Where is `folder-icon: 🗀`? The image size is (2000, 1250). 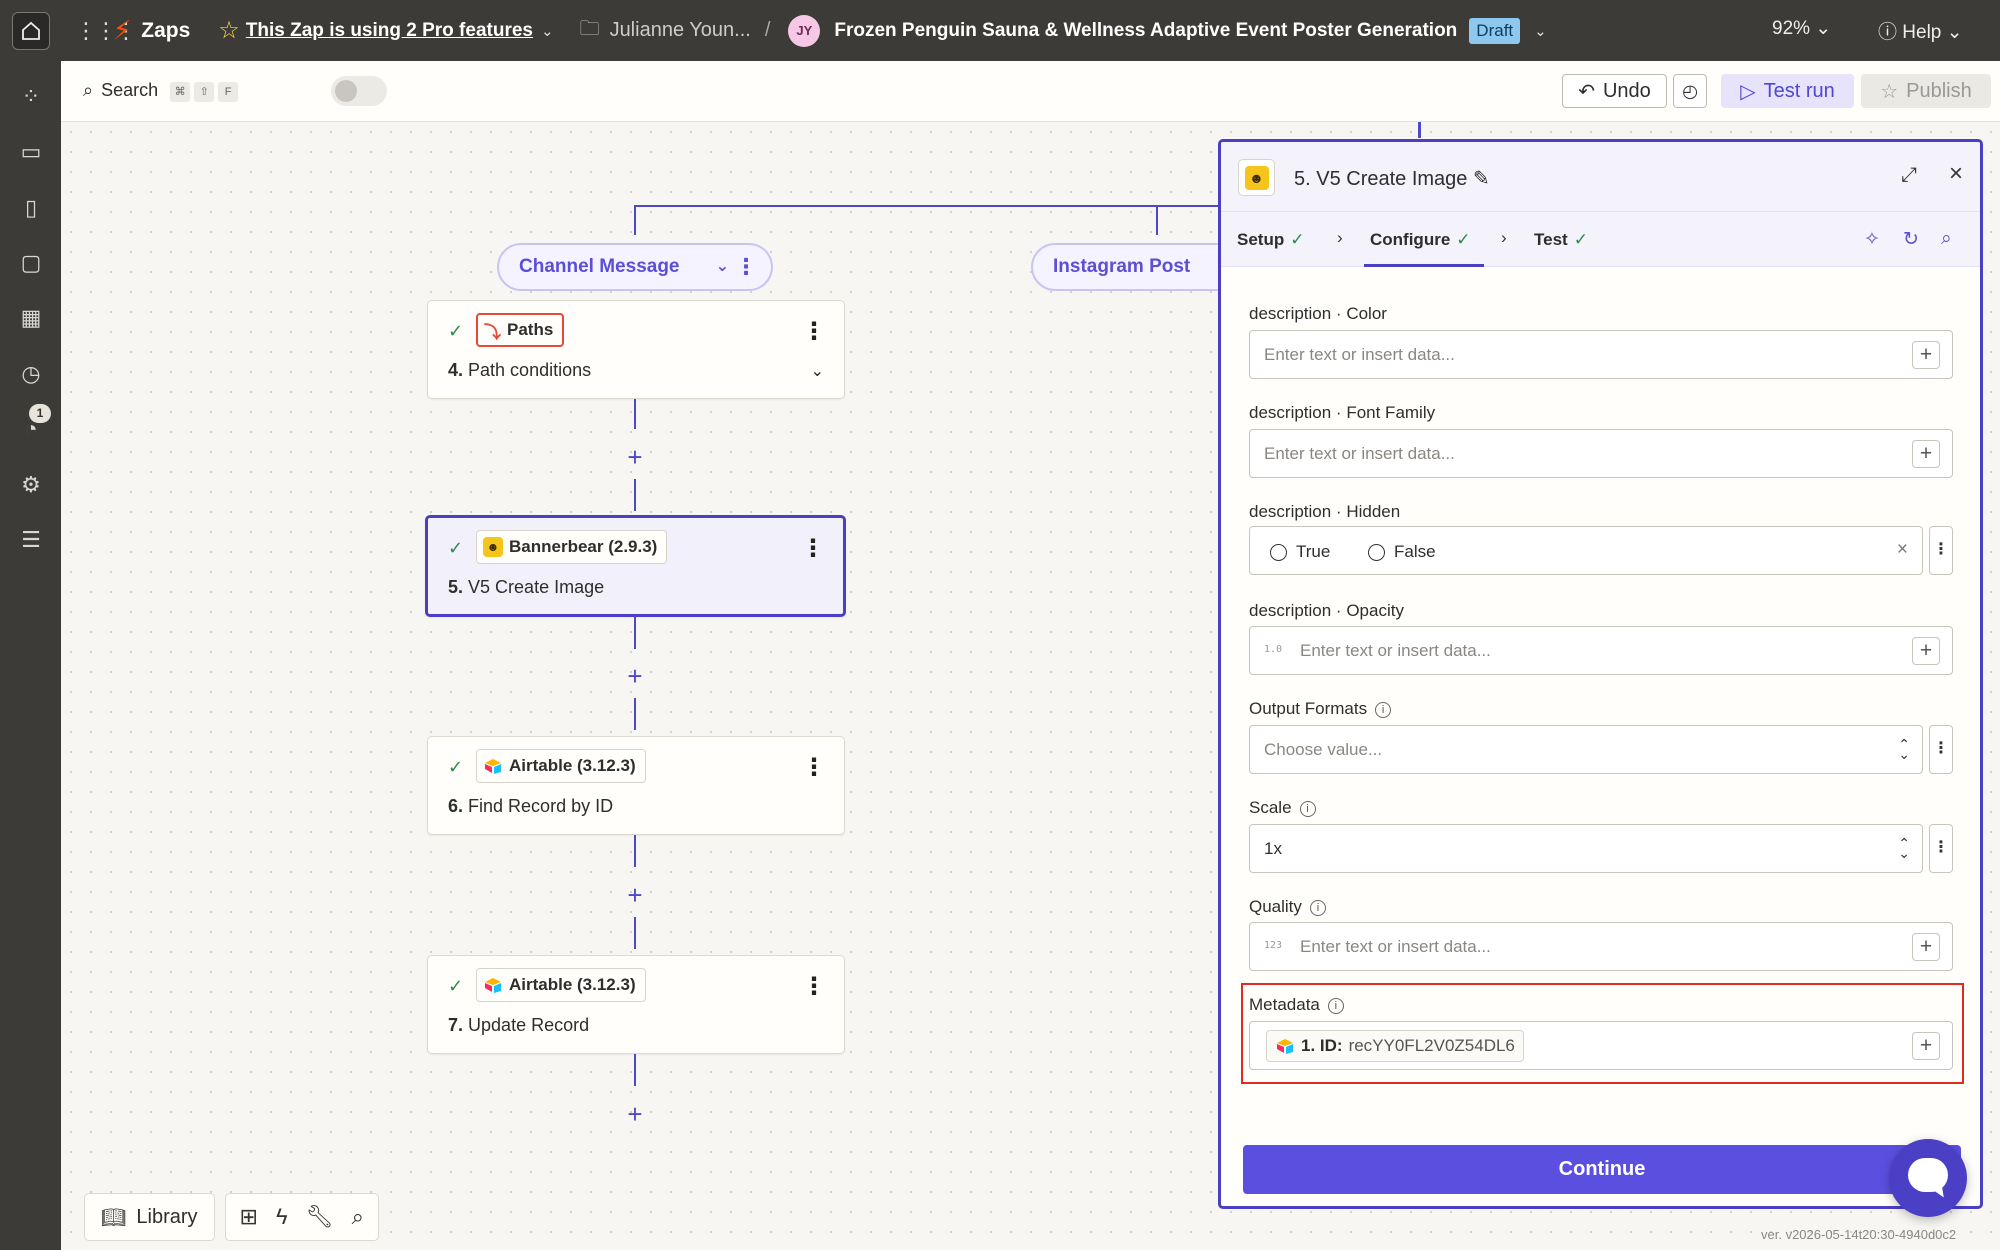
folder-icon: 🗀 is located at coordinates (589, 28).